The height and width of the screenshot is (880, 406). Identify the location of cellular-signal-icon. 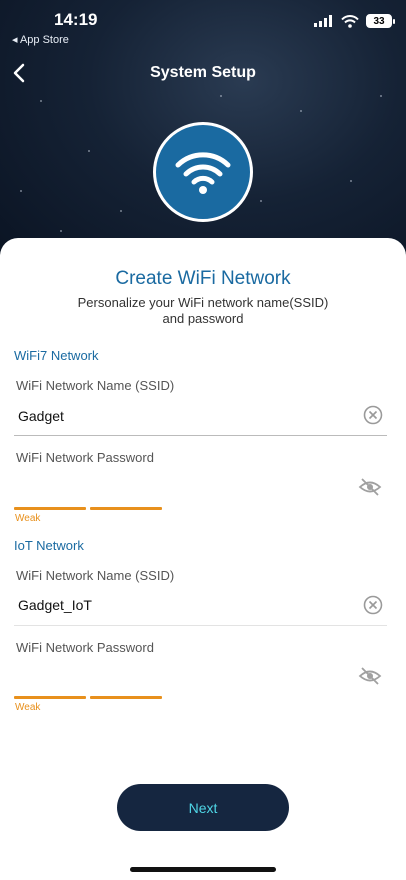
(323, 21).